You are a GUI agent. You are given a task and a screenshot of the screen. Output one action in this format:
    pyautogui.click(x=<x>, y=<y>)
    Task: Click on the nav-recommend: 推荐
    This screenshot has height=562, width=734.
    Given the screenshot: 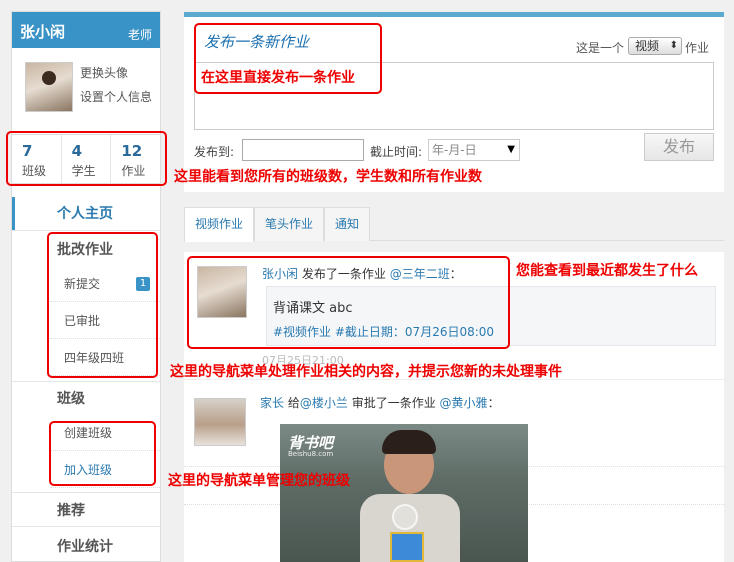 What is the action you would take?
    pyautogui.click(x=86, y=511)
    